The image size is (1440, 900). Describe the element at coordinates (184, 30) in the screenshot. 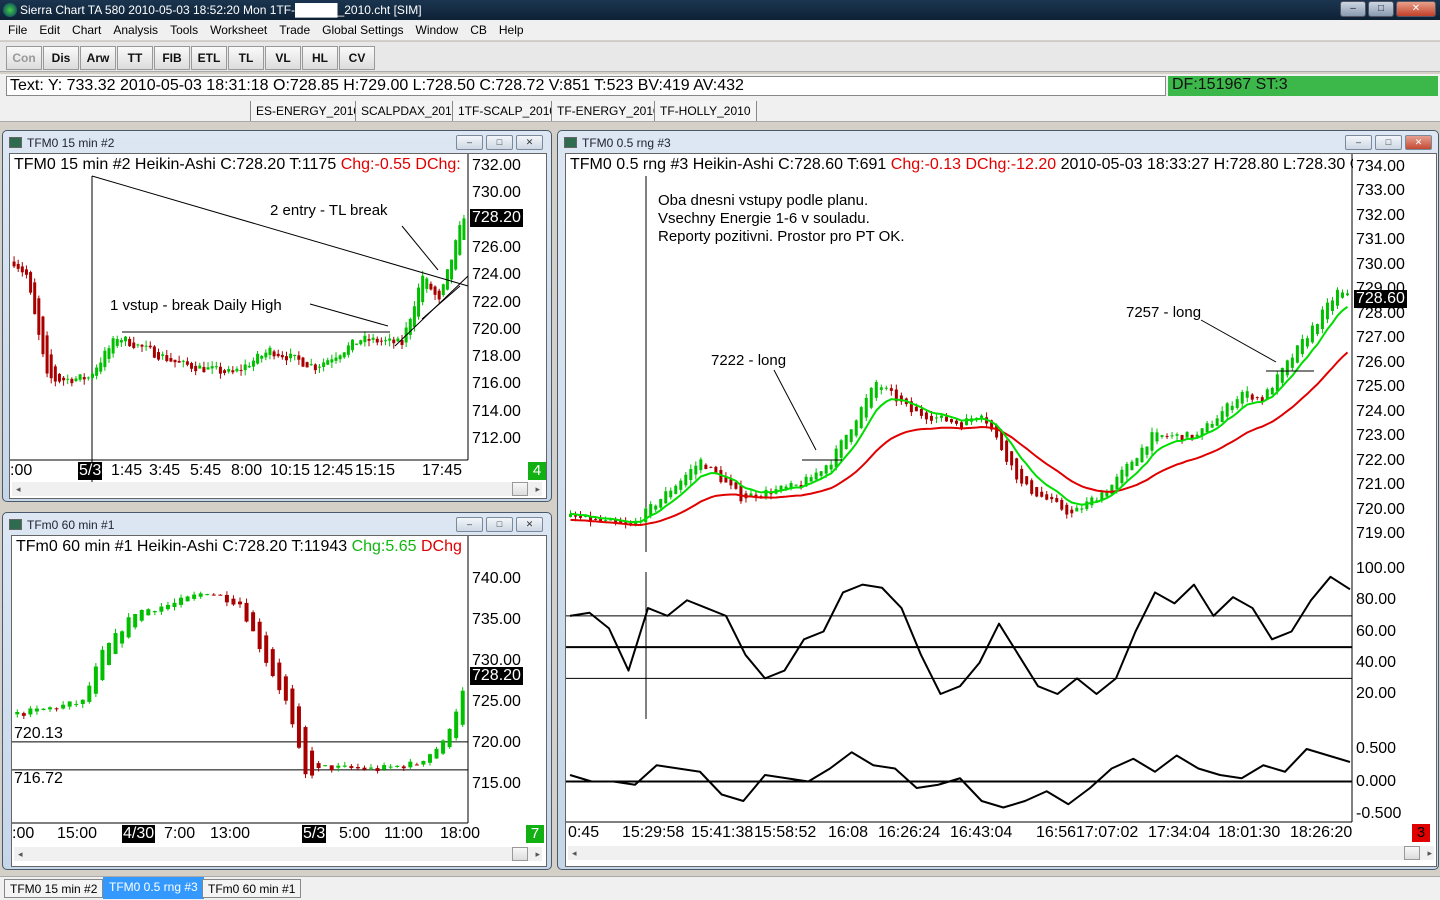

I see `menu-tools: Tools` at that location.